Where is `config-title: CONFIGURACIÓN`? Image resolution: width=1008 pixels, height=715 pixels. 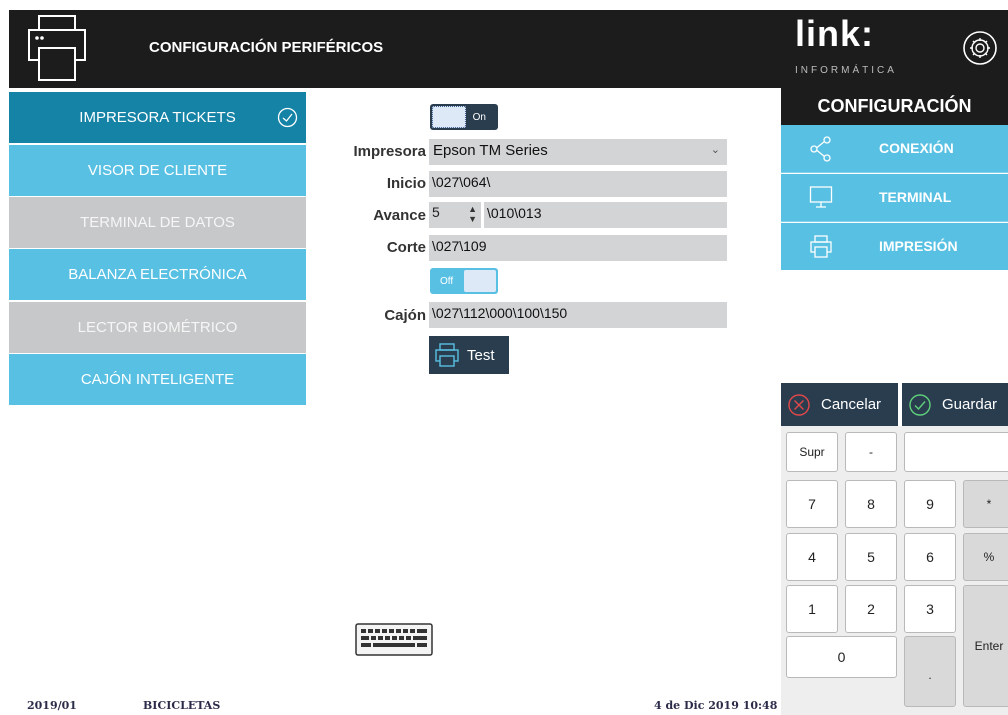
config-title: CONFIGURACIÓN is located at coordinates (894, 106).